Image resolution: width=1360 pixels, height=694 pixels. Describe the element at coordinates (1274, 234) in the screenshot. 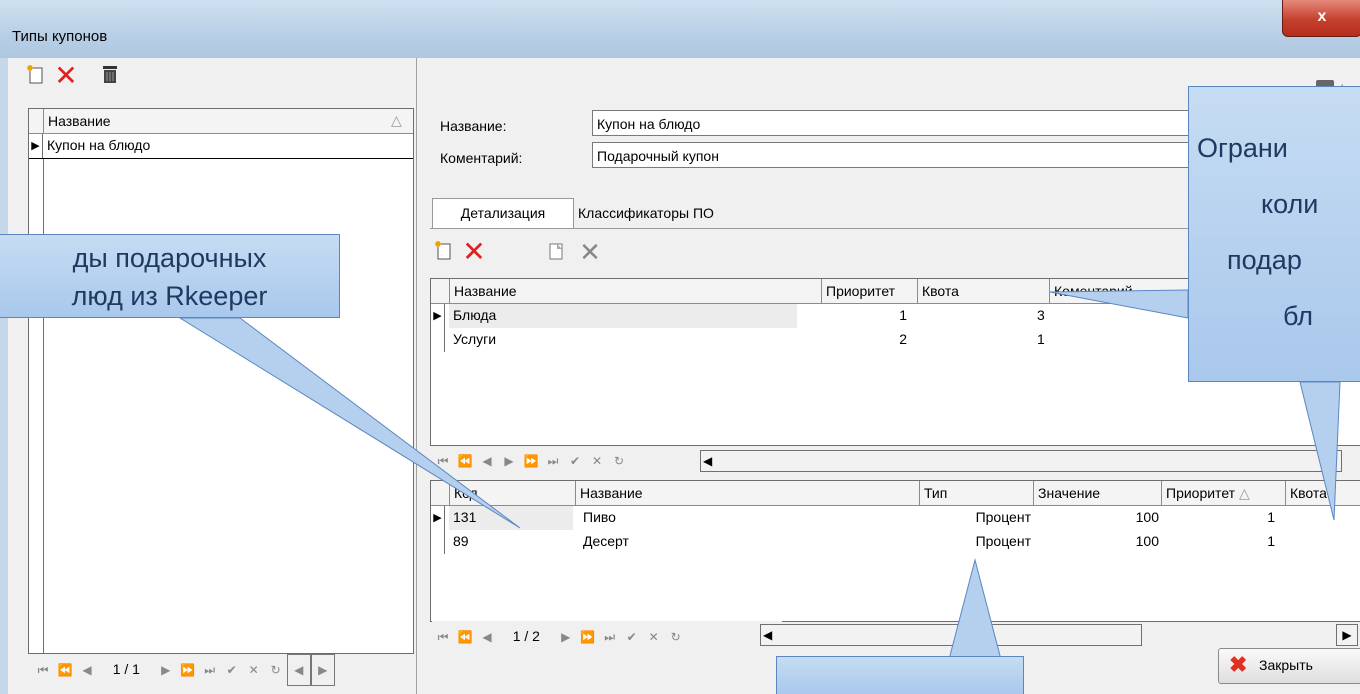

I see `right-callout: Ограни коли подар бл` at that location.